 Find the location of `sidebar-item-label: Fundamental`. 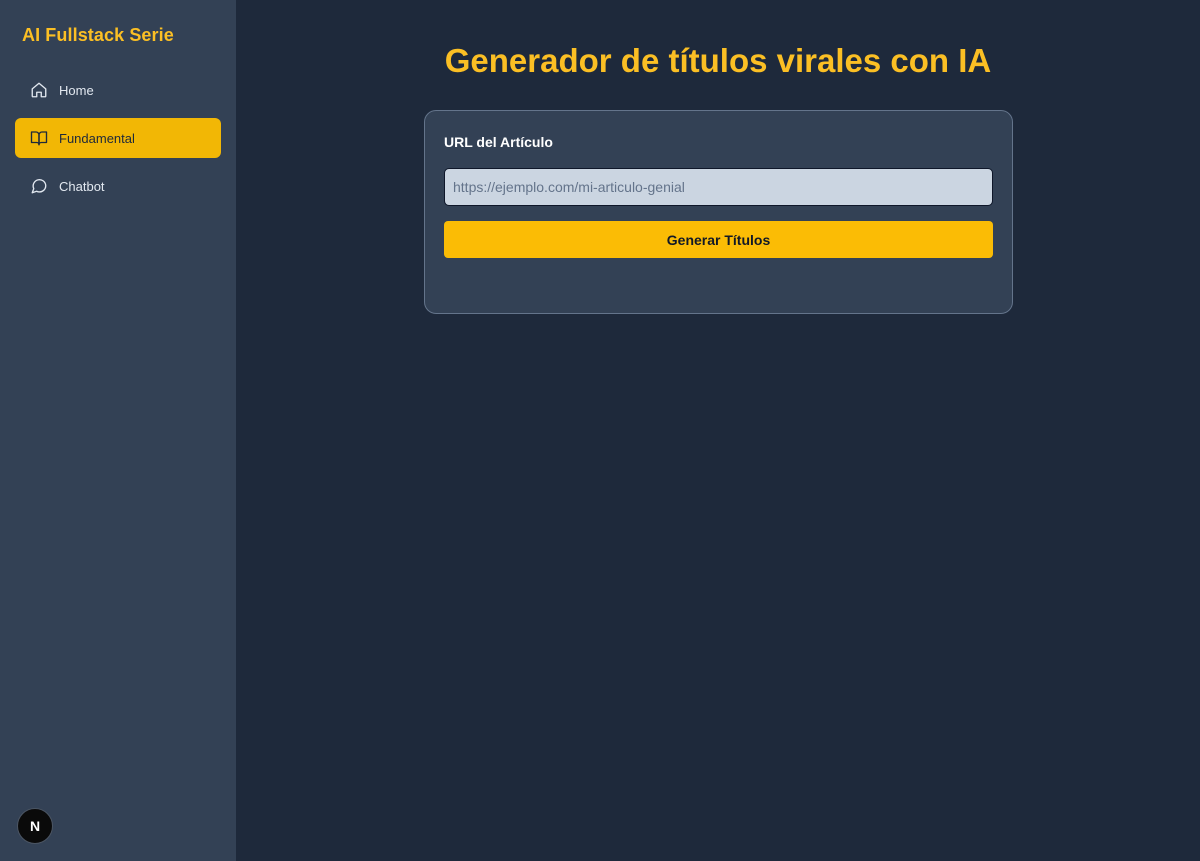

sidebar-item-label: Fundamental is located at coordinates (97, 138).